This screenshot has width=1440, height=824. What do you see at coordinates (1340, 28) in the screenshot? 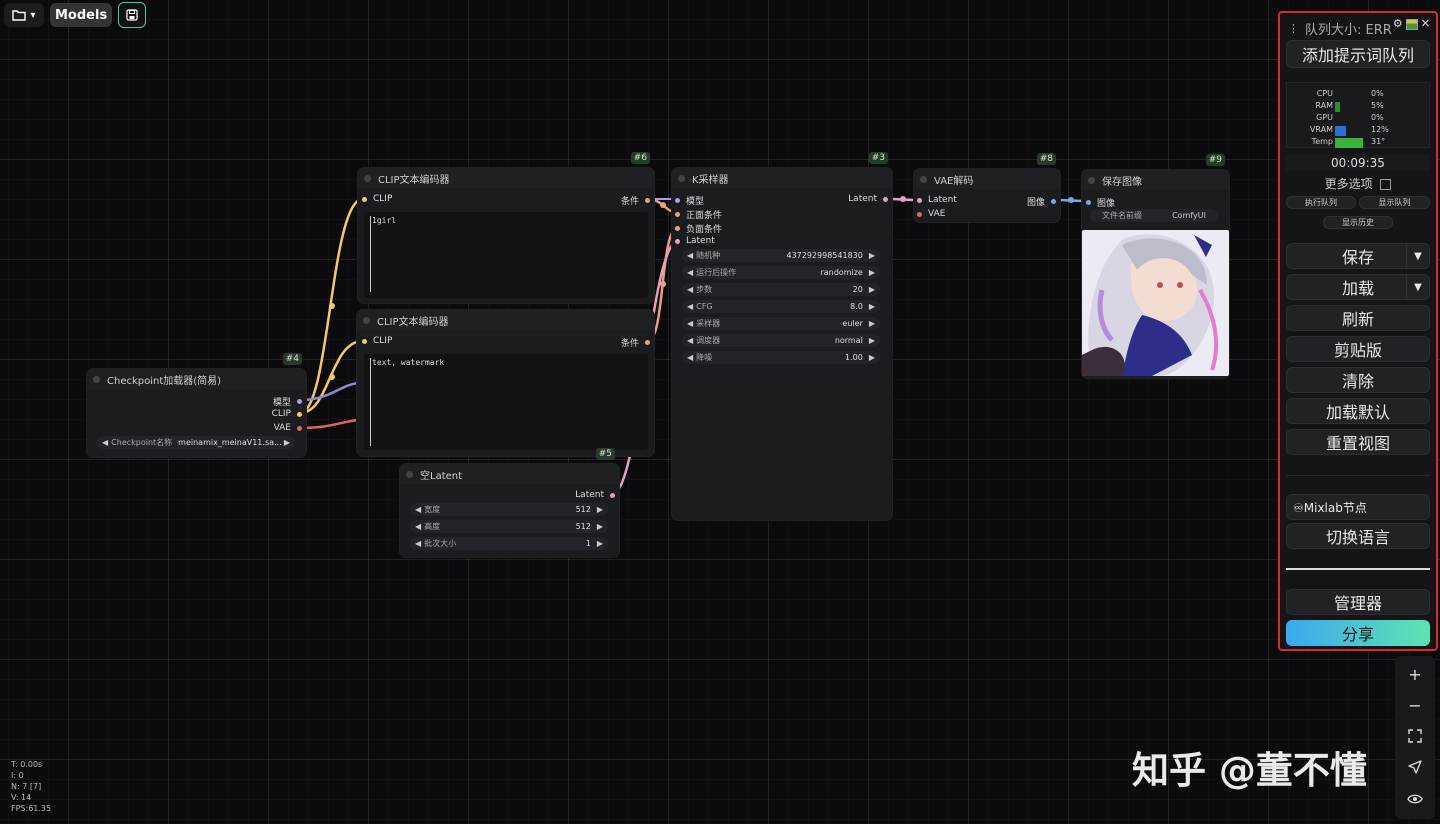
I see `panel-header: ⋮ 队列大小: ERR` at bounding box center [1340, 28].